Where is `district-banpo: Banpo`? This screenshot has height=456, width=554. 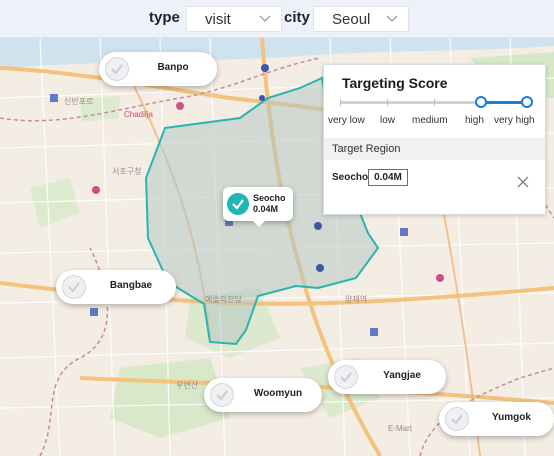
district-banpo: Banpo is located at coordinates (158, 69).